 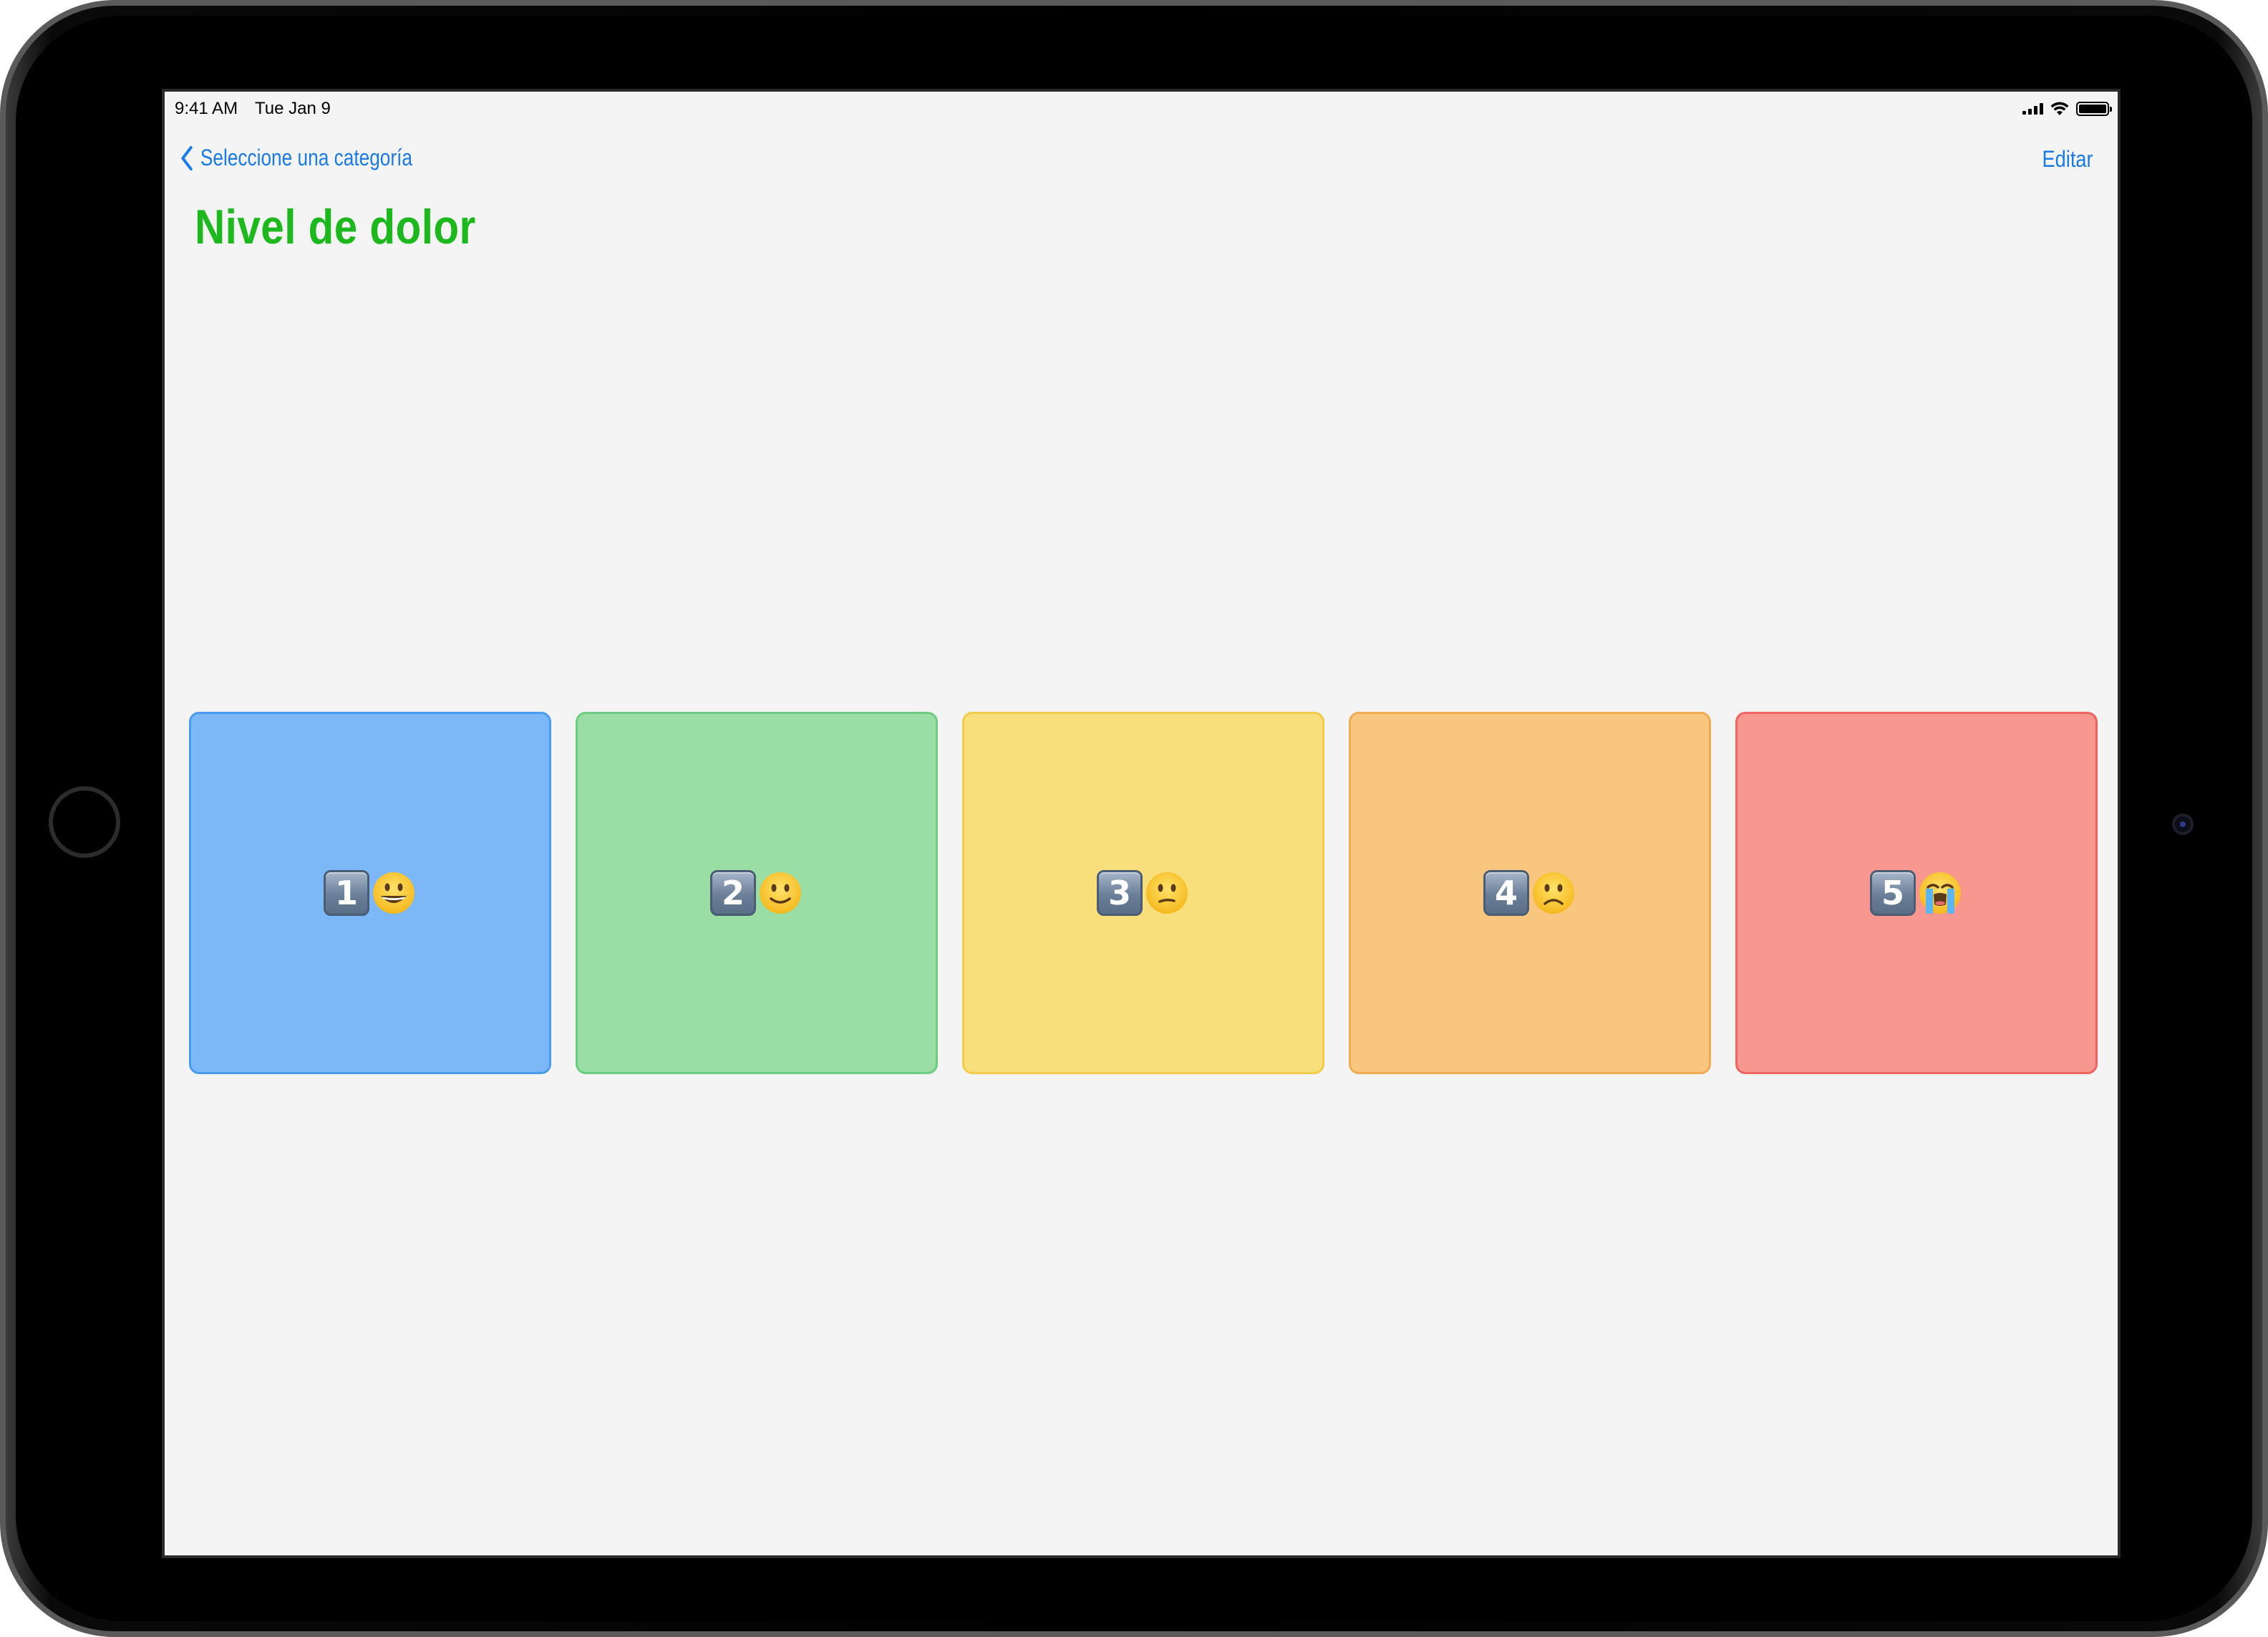 What do you see at coordinates (293, 109) in the screenshot?
I see `status-date: Tue Jan 9` at bounding box center [293, 109].